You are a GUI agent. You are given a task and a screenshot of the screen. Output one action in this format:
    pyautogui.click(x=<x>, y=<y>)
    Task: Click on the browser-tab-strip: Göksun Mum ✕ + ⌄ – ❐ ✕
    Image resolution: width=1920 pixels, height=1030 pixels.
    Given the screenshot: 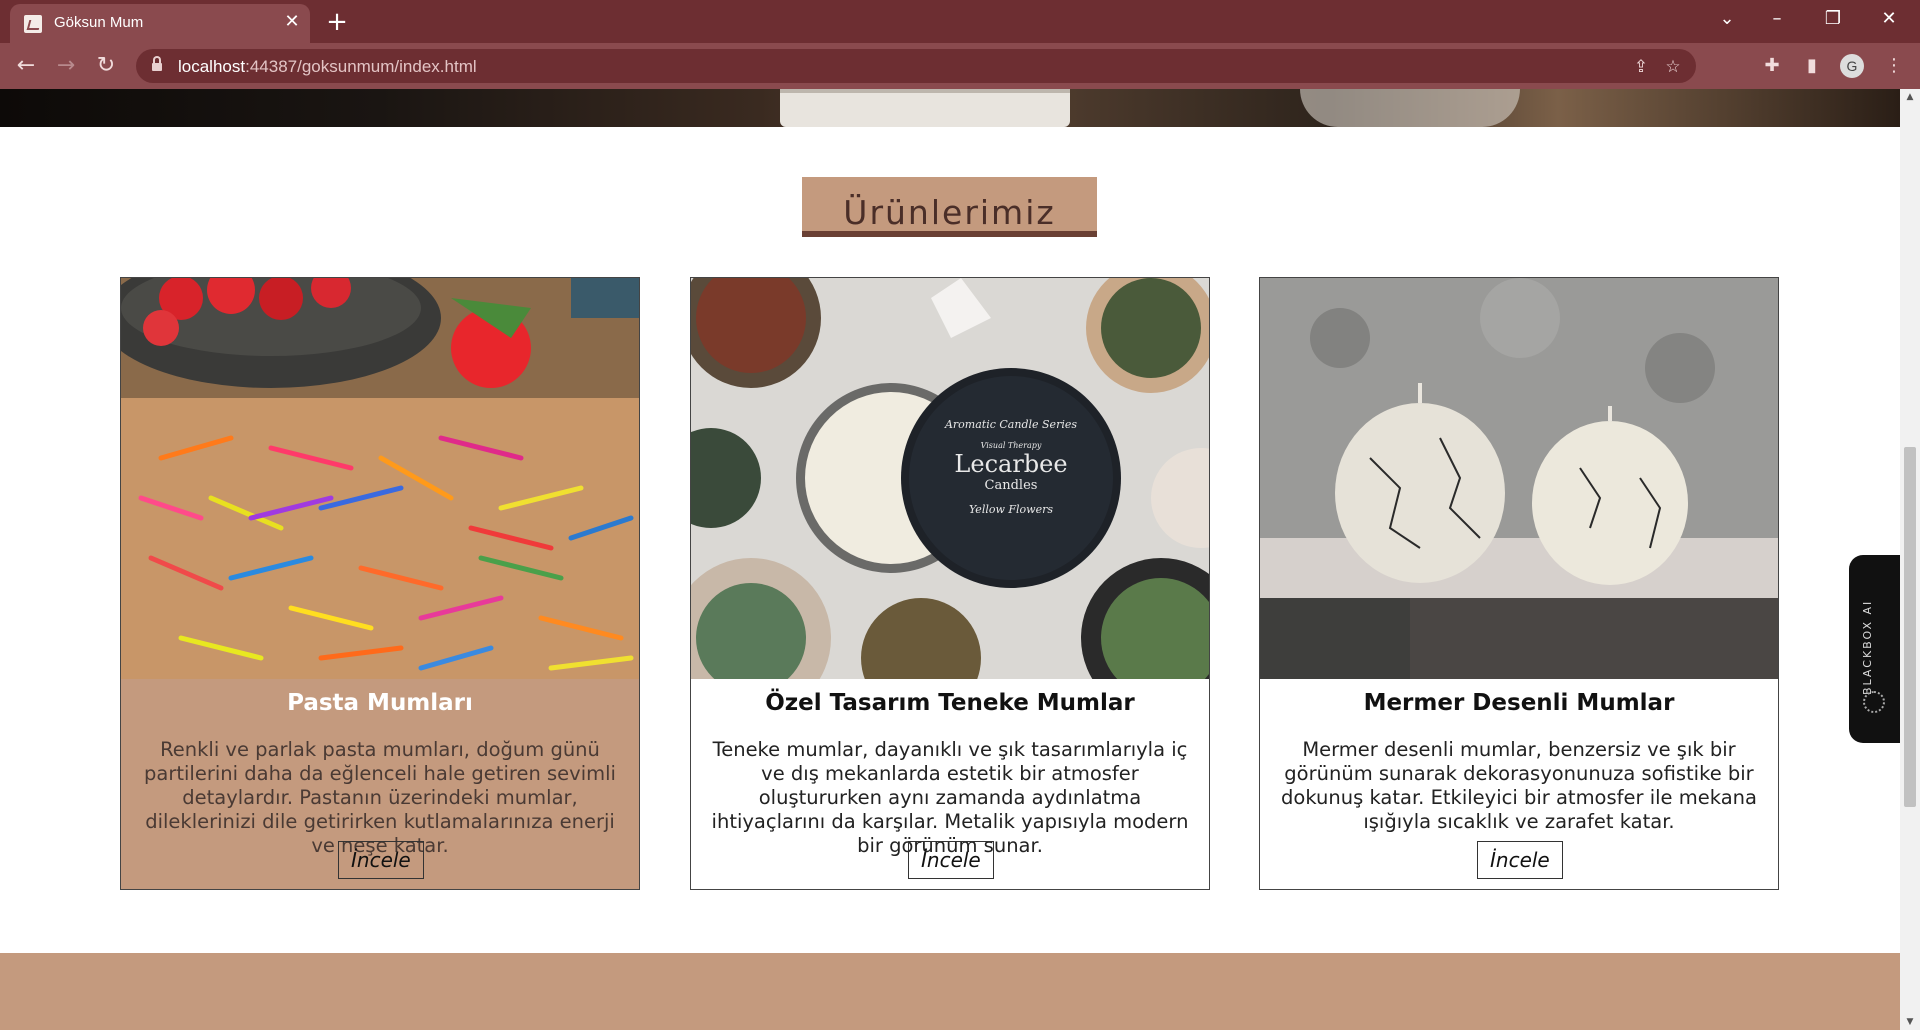 What is the action you would take?
    pyautogui.click(x=960, y=21)
    